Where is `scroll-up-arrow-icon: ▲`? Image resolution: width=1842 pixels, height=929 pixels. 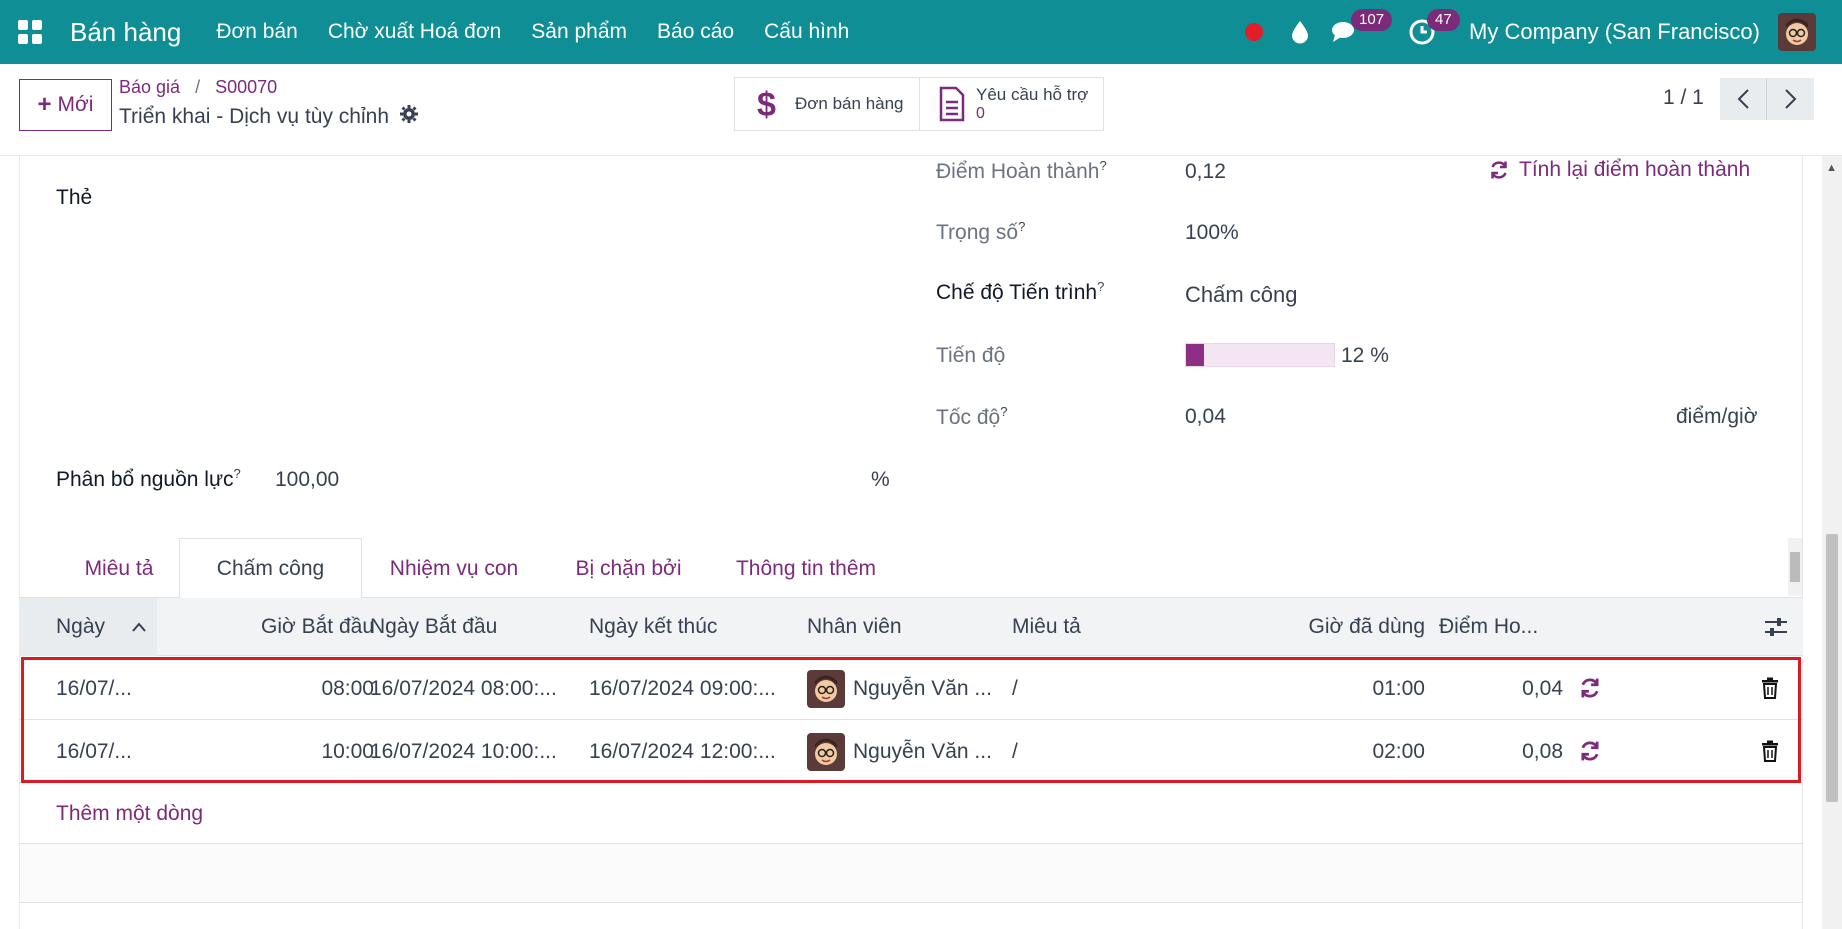 scroll-up-arrow-icon: ▲ is located at coordinates (1831, 168).